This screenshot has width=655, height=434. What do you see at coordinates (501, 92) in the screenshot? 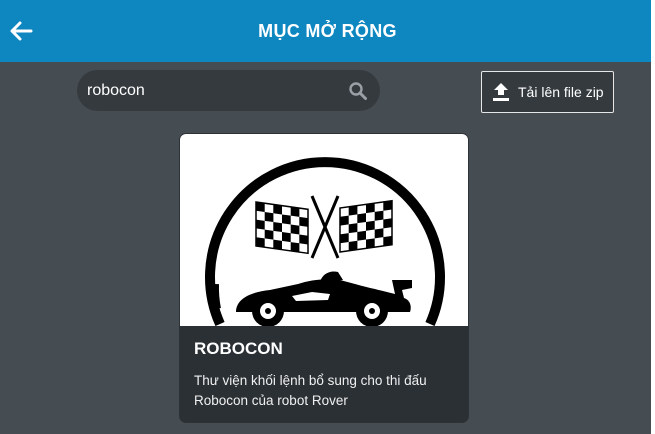
I see `upload-icon` at bounding box center [501, 92].